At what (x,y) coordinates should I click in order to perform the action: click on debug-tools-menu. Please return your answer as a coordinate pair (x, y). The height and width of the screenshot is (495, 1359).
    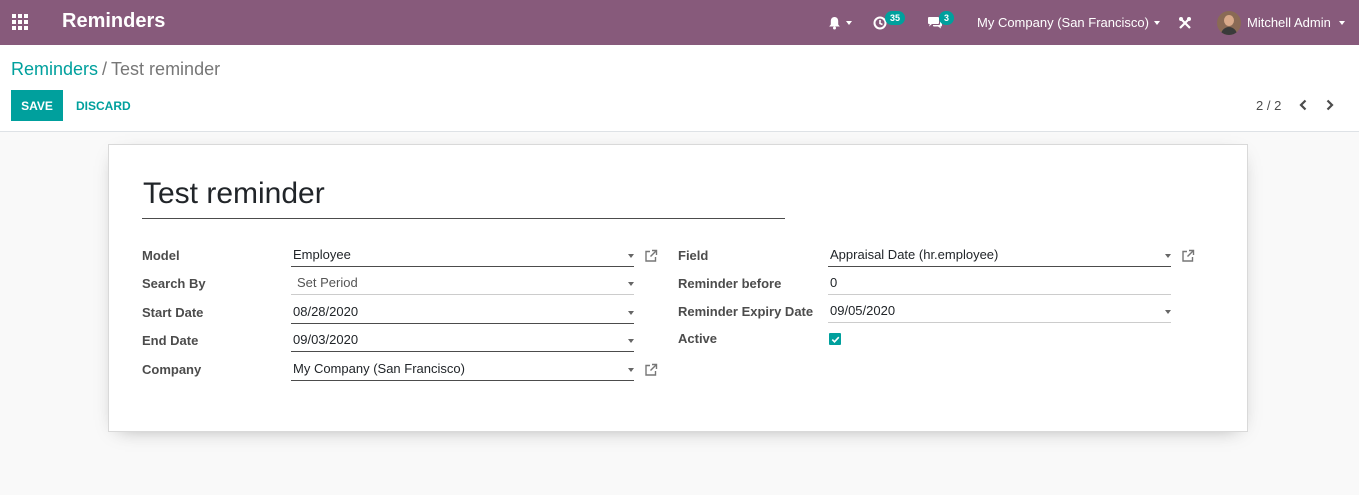
    Looking at the image, I should click on (1185, 22).